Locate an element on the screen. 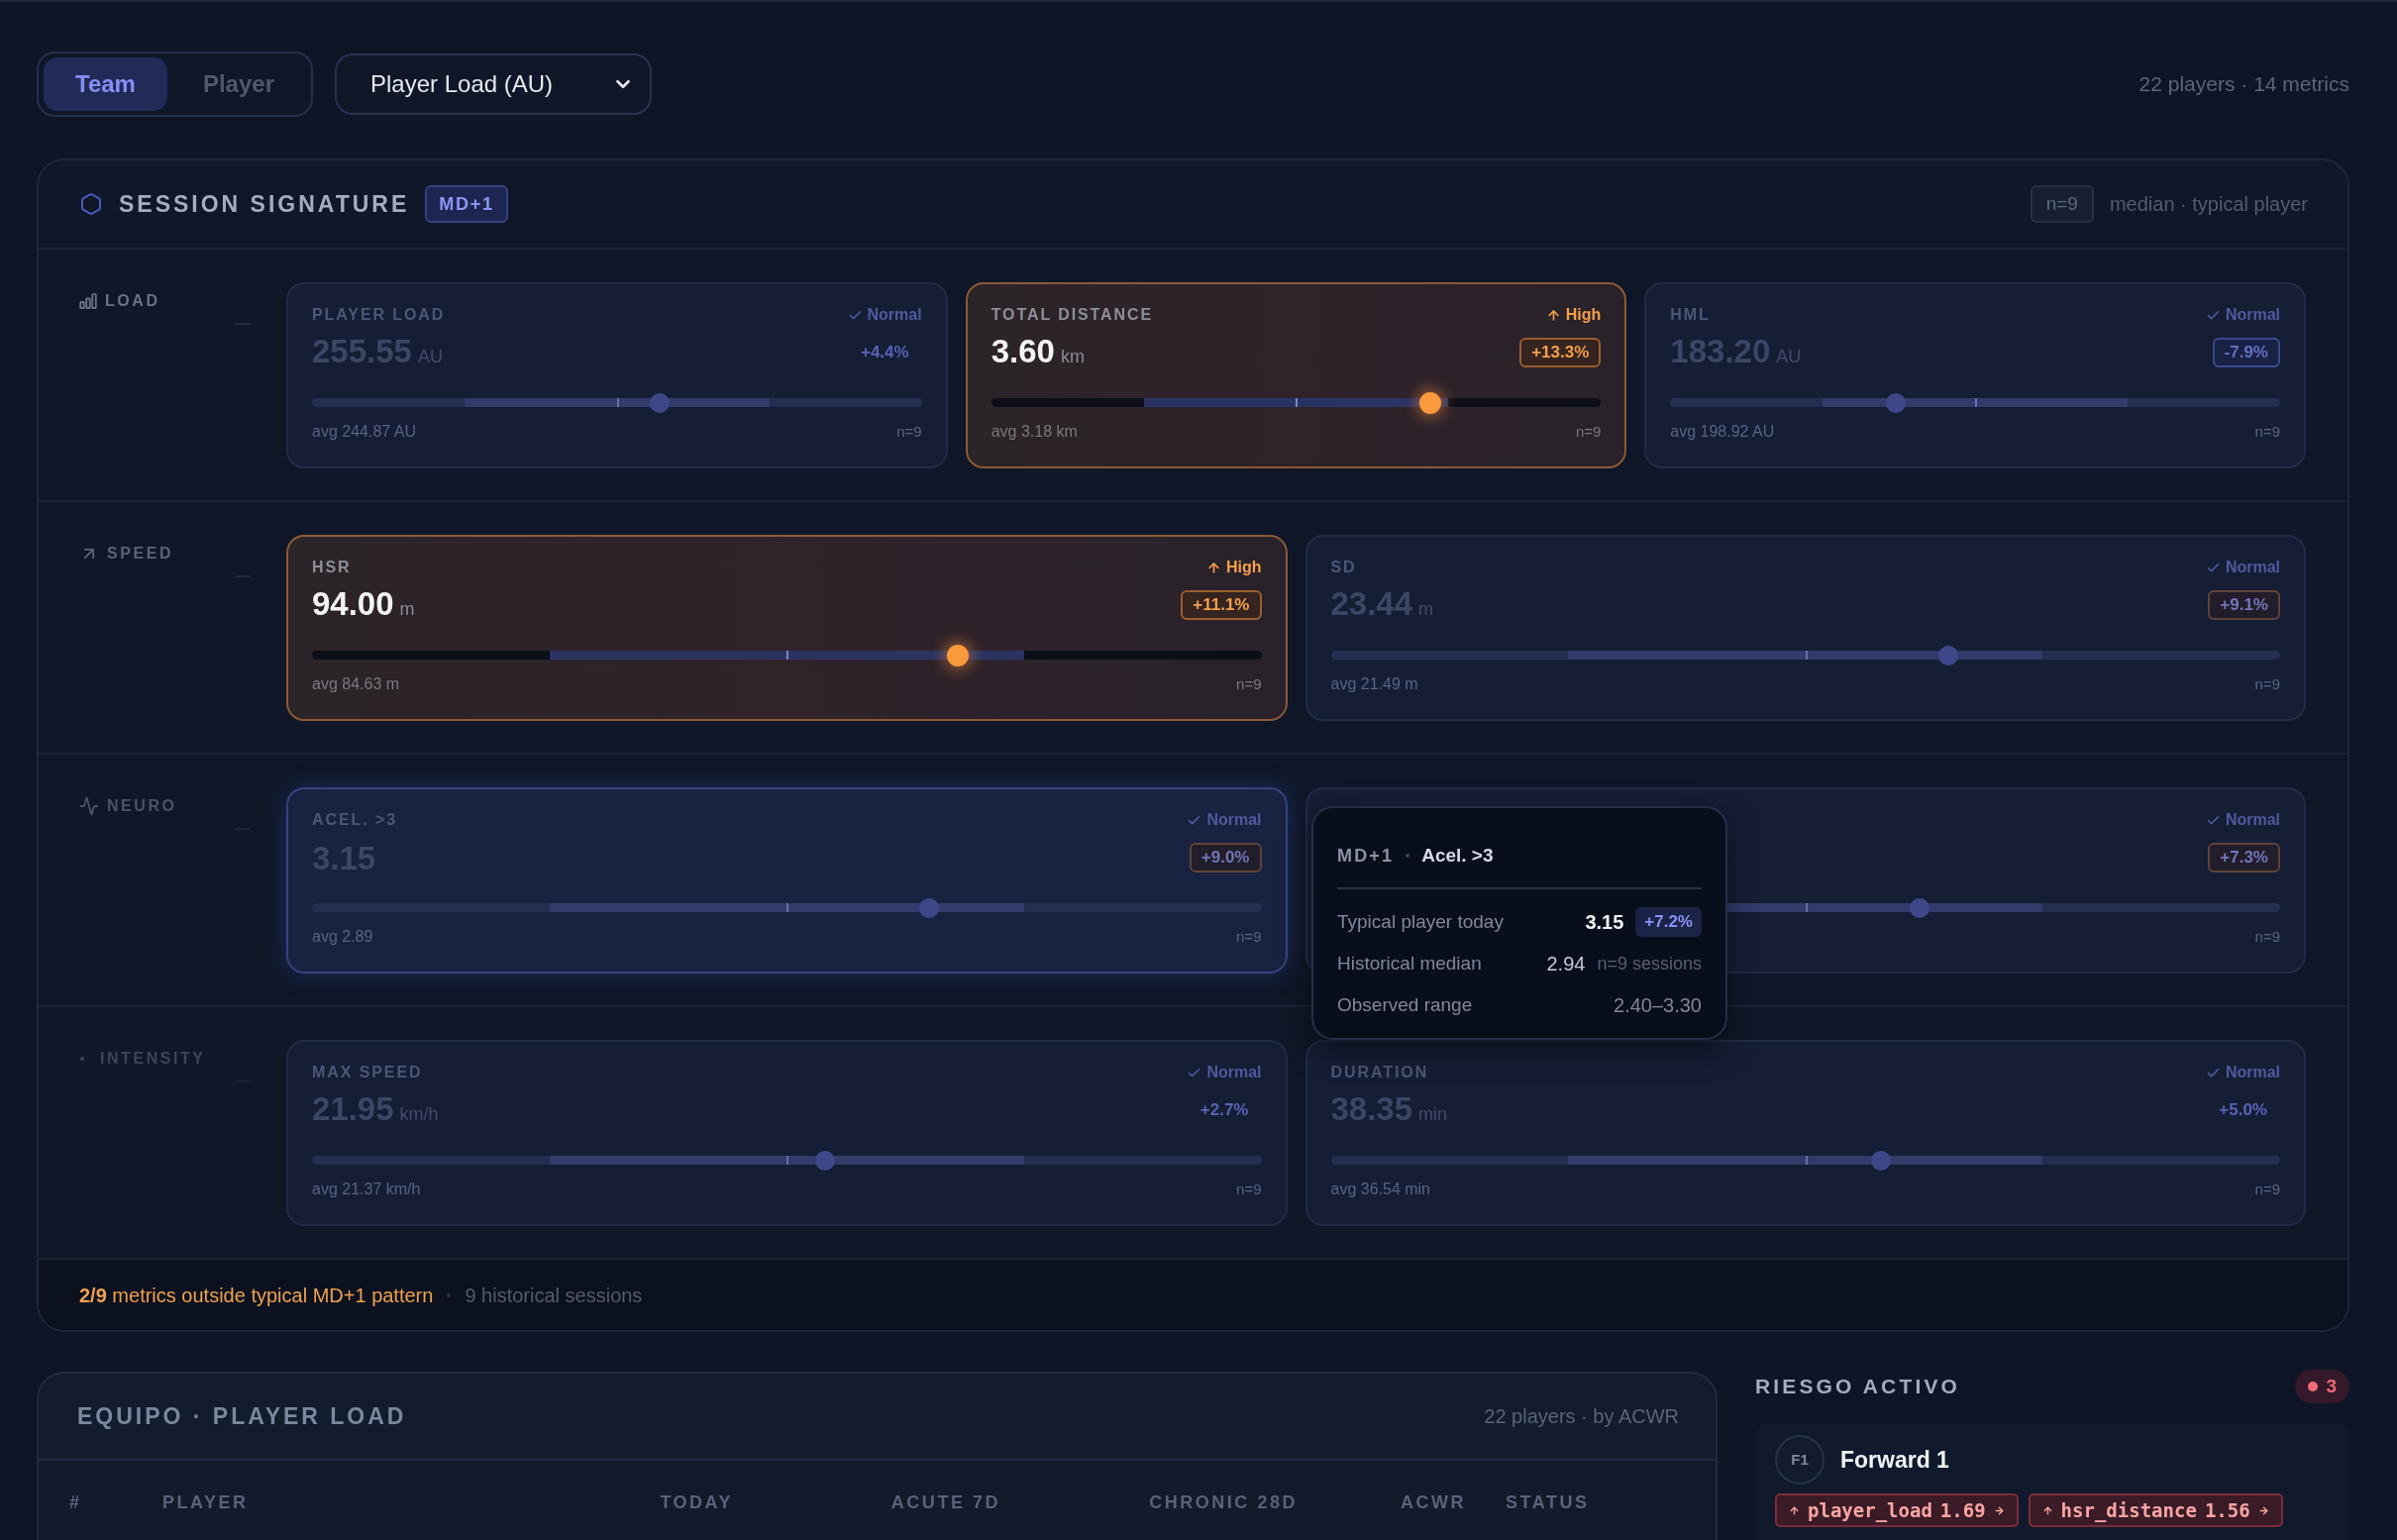  average-text: avg 3.18 km is located at coordinates (1034, 432).